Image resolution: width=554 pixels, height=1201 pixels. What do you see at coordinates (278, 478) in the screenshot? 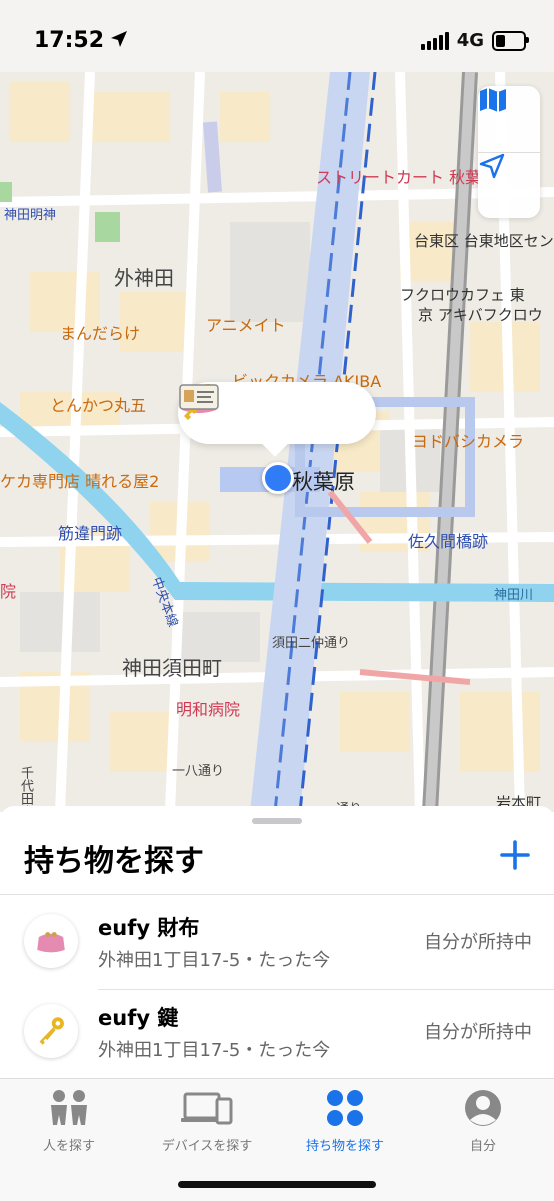
I see `user-location-dot` at bounding box center [278, 478].